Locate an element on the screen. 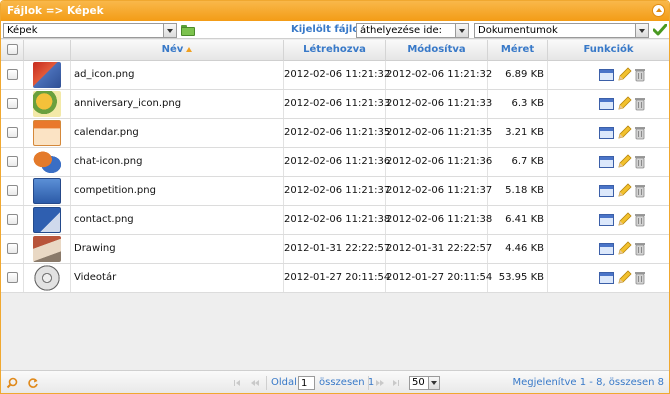 The width and height of the screenshot is (670, 394). column-header-modified: Módosítva is located at coordinates (437, 50).